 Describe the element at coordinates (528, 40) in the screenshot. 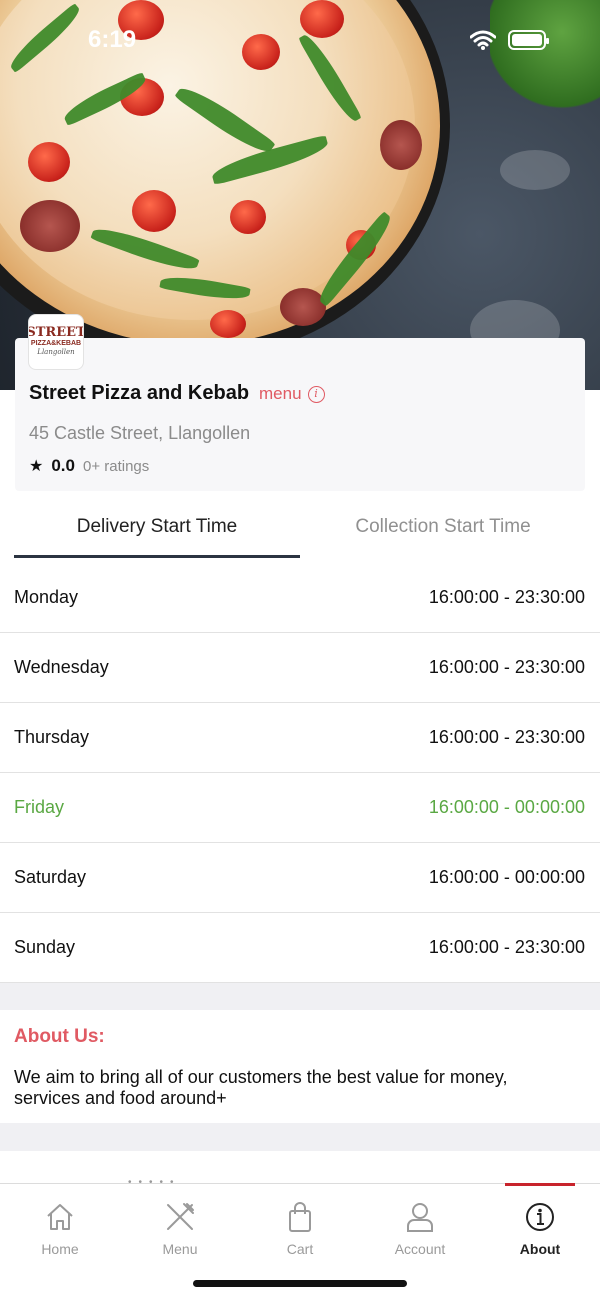

I see `battery-icon` at that location.